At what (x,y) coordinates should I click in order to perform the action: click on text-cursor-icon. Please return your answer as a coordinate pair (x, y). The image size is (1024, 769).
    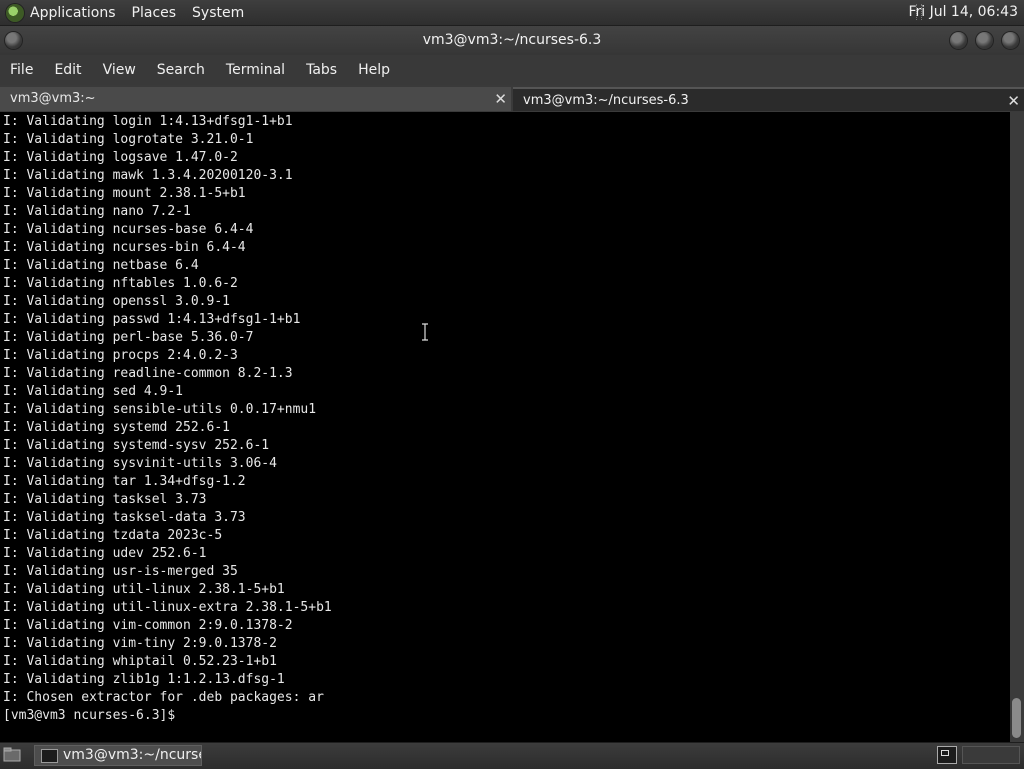
    Looking at the image, I should click on (425, 332).